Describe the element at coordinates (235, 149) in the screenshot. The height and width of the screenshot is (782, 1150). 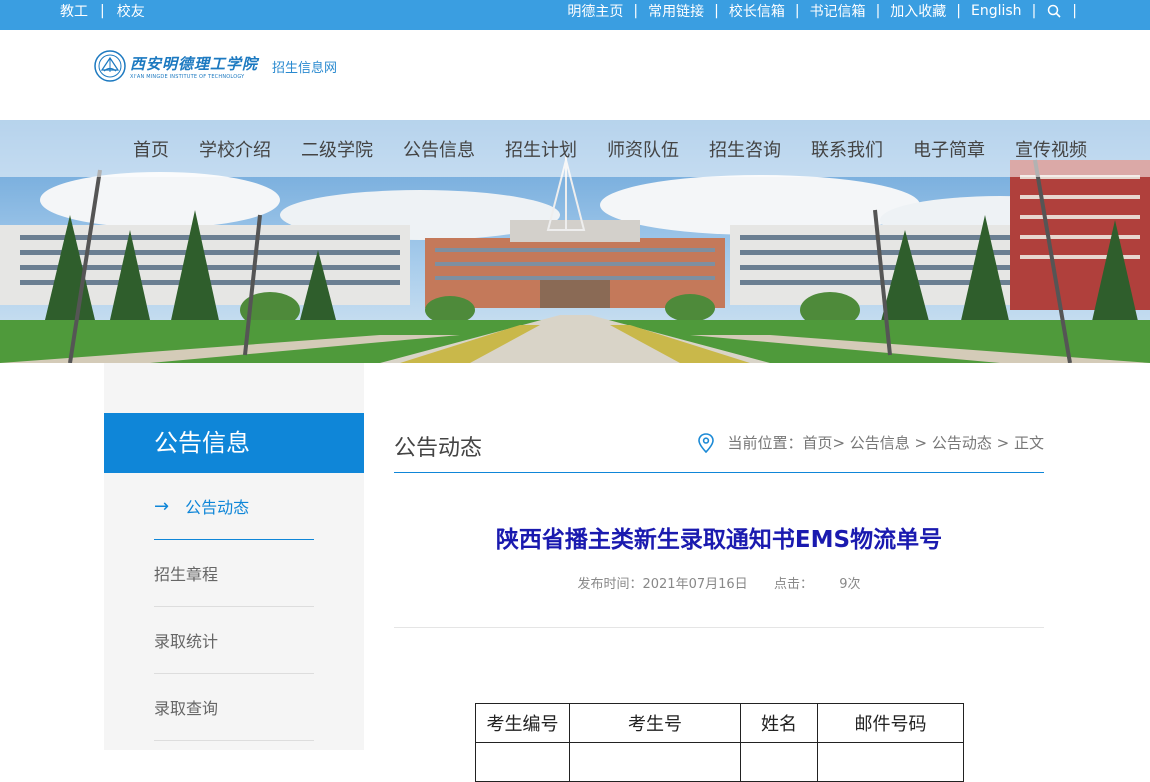
I see `nav-item-about: 学校介绍` at that location.